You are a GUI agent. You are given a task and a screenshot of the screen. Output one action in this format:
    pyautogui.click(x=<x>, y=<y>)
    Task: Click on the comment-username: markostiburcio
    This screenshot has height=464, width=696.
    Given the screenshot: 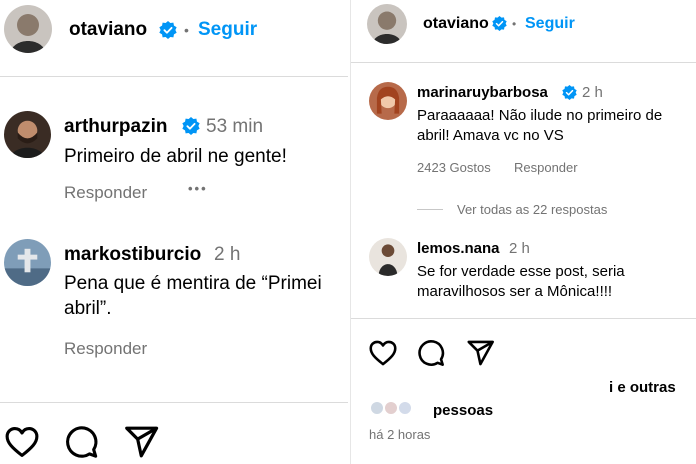 What is the action you would take?
    pyautogui.click(x=132, y=255)
    